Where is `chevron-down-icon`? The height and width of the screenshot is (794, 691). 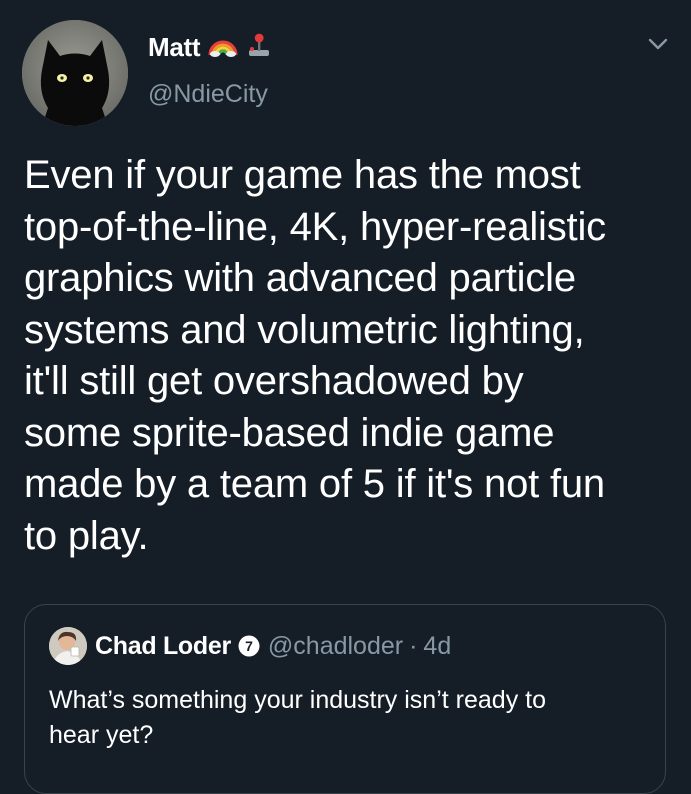
chevron-down-icon is located at coordinates (658, 44).